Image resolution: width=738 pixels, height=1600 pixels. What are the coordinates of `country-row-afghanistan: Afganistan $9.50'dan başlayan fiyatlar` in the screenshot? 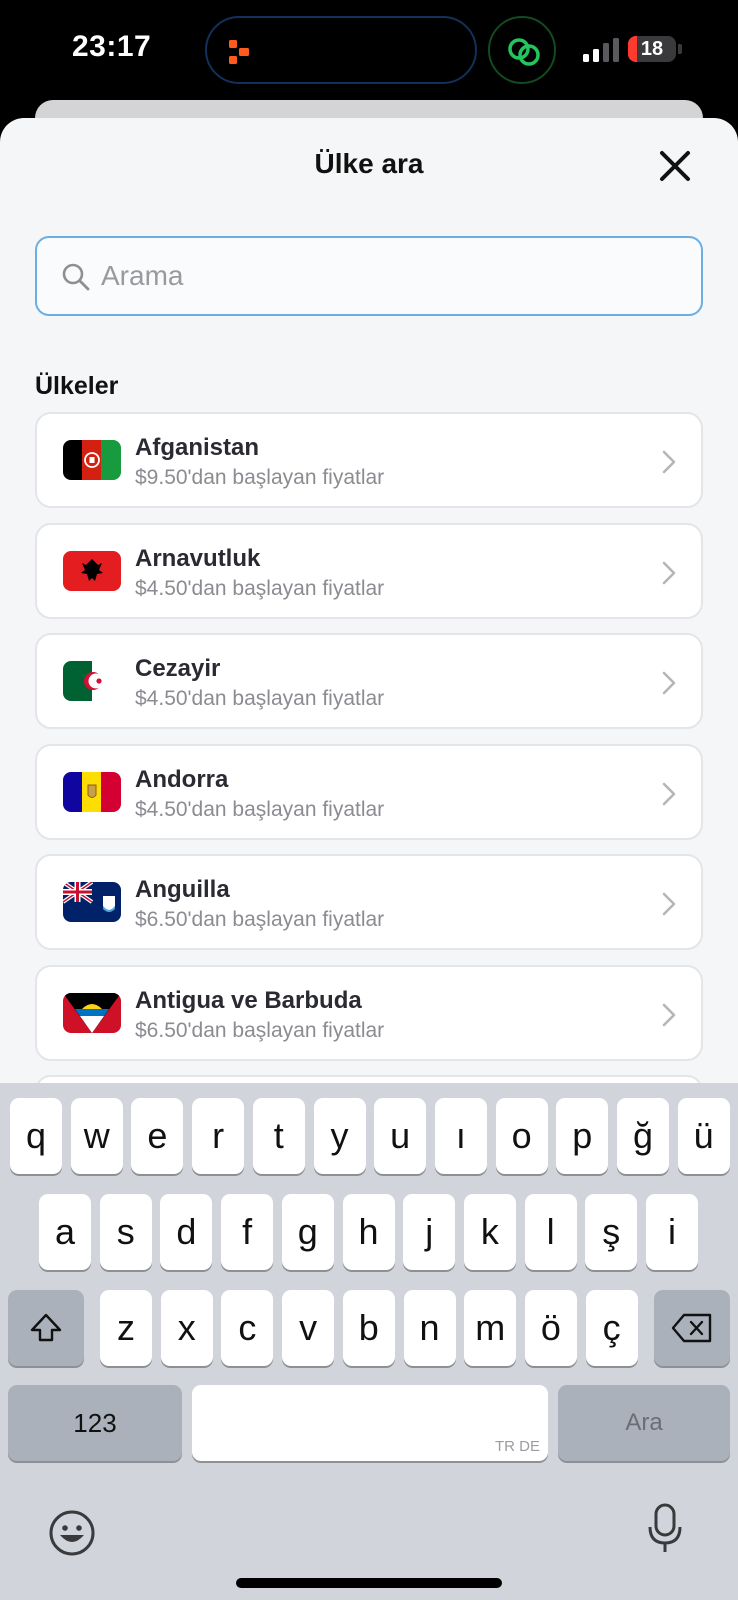 It's located at (369, 460).